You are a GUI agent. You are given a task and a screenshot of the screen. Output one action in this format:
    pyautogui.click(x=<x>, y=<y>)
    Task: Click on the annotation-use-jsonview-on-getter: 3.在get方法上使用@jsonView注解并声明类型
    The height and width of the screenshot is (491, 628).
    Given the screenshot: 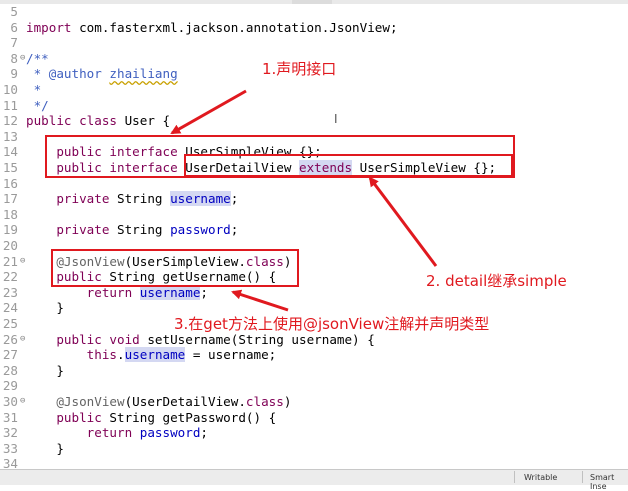 What is the action you would take?
    pyautogui.click(x=332, y=324)
    